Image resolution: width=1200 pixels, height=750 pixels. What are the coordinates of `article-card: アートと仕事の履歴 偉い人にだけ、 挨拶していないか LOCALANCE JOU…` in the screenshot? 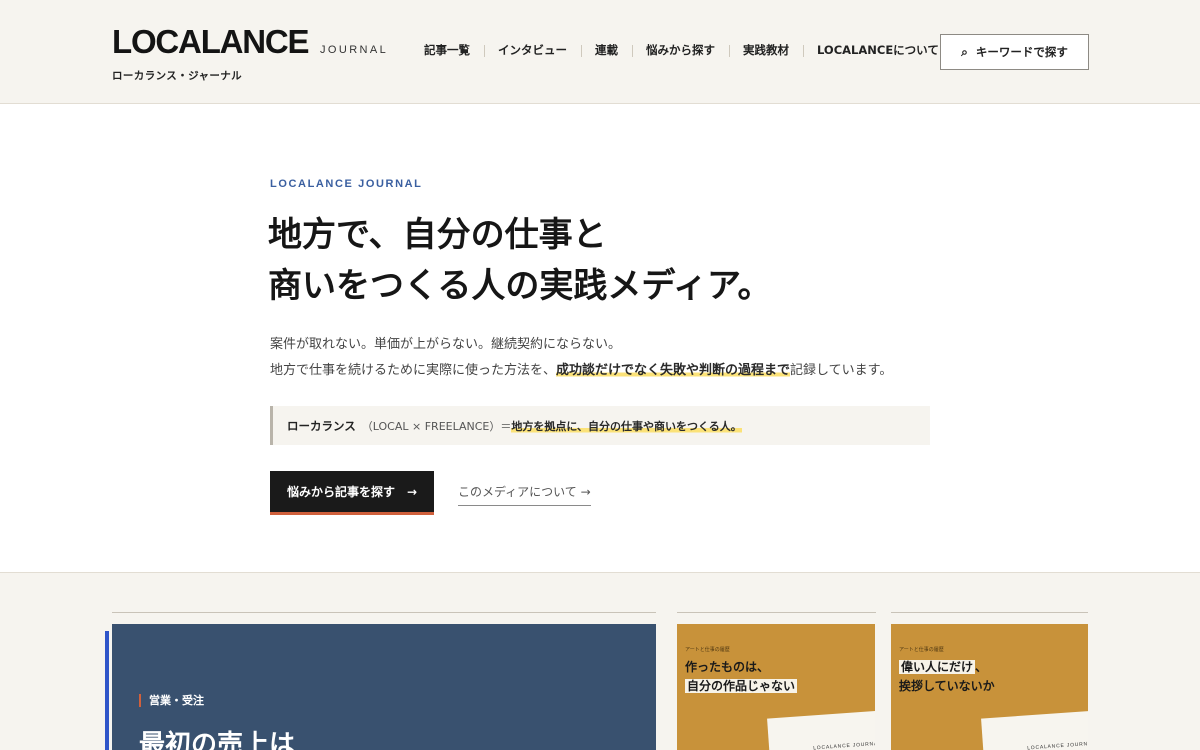 It's located at (989, 687).